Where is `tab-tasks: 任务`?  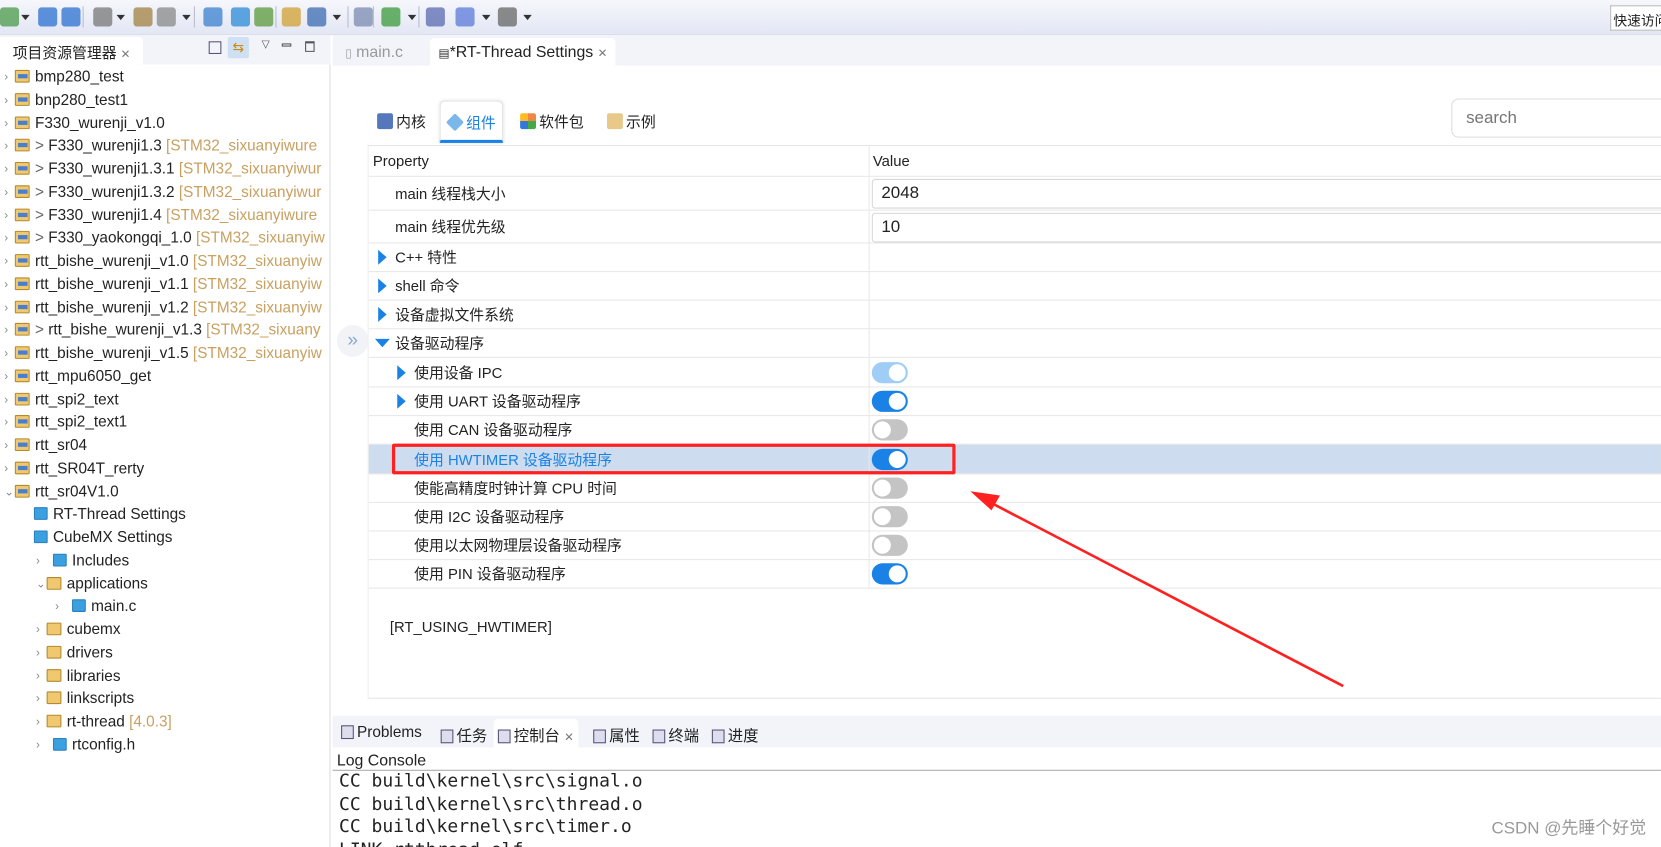
tab-tasks: 任务 is located at coordinates (463, 733).